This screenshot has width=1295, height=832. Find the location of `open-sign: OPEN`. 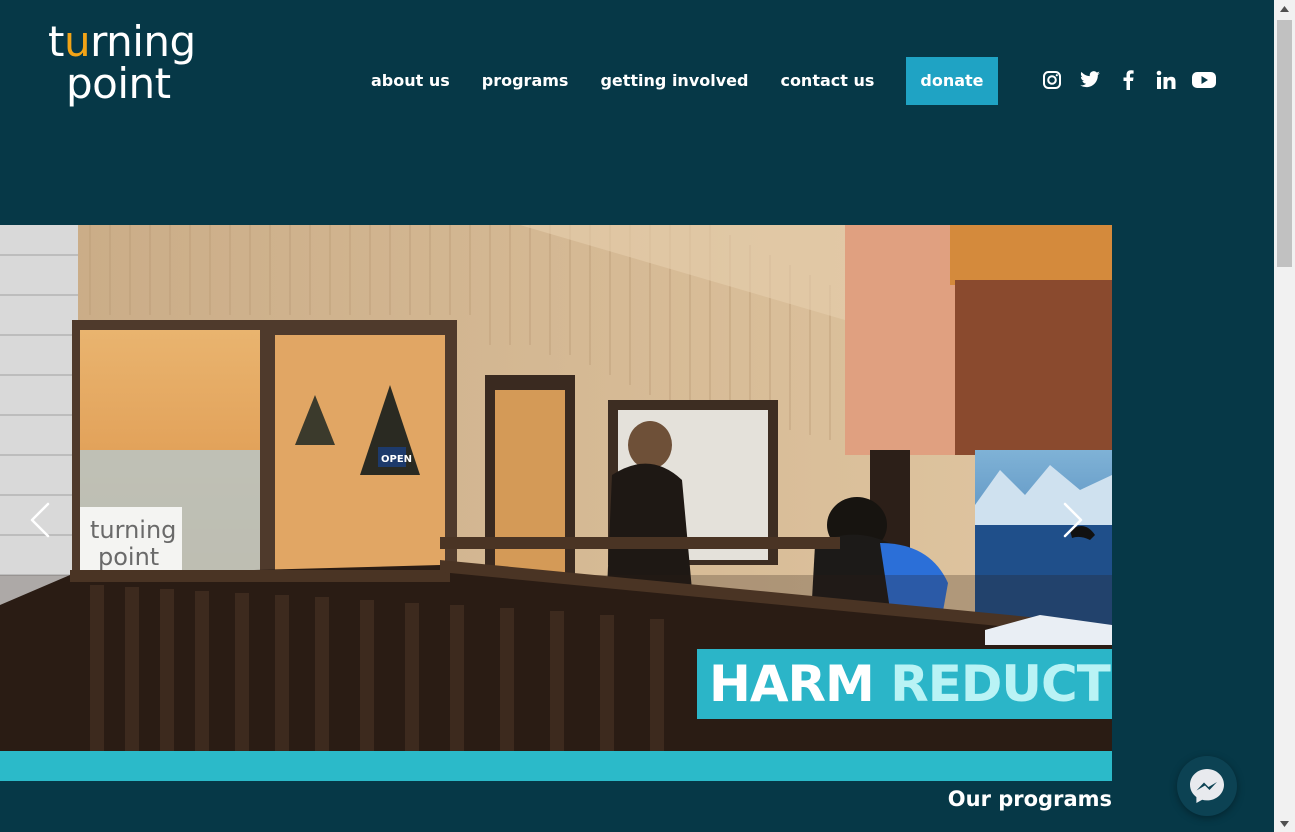

open-sign: OPEN is located at coordinates (396, 459).